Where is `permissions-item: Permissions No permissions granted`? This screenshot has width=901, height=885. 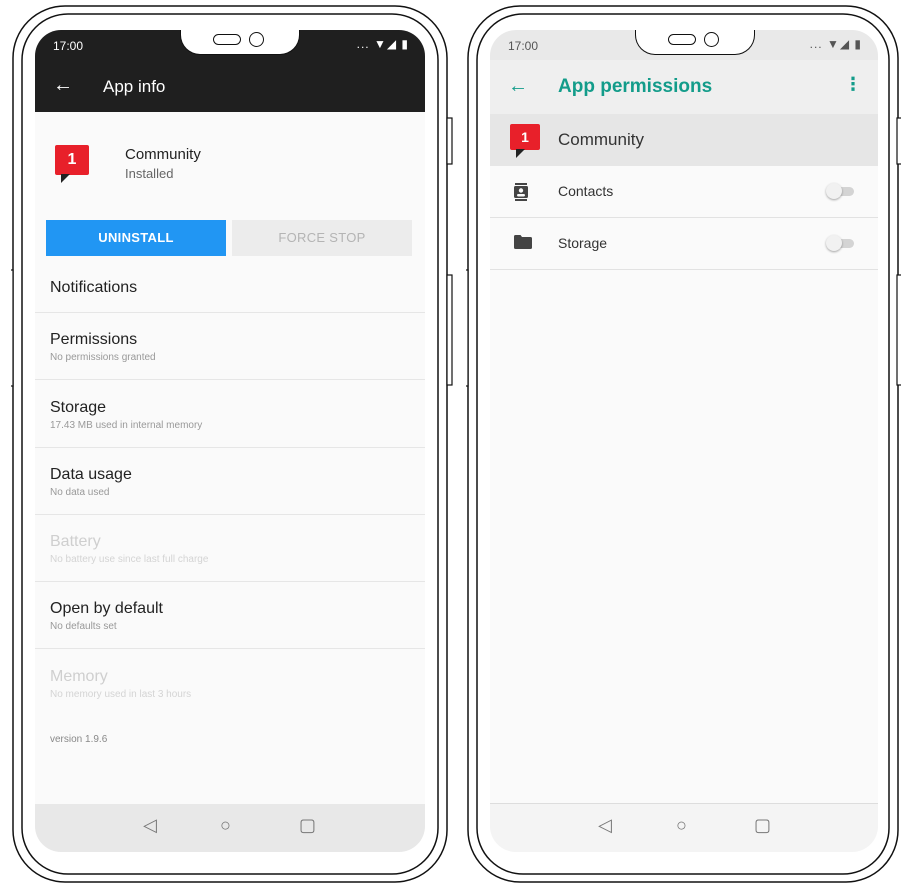
permissions-item: Permissions No permissions granted is located at coordinates (230, 346).